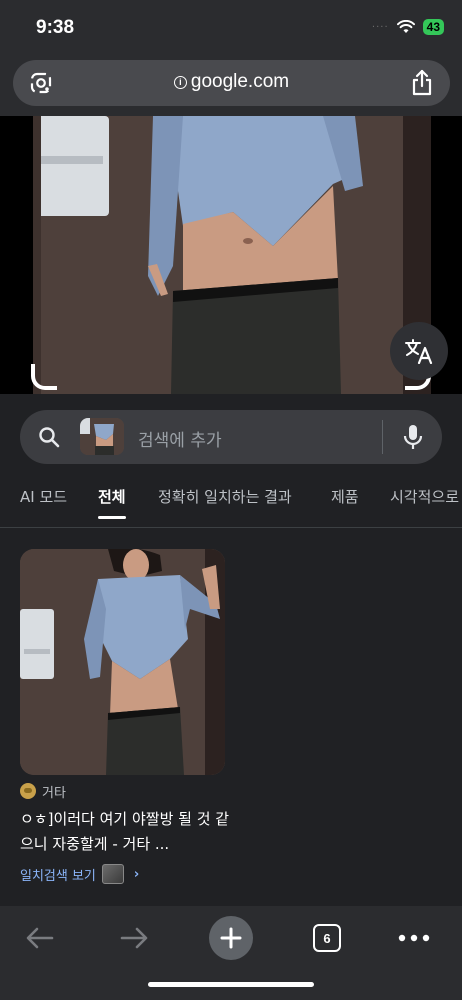 This screenshot has width=462, height=1000. What do you see at coordinates (231, 29) in the screenshot?
I see `status-bar: 9:38 ···· 43` at bounding box center [231, 29].